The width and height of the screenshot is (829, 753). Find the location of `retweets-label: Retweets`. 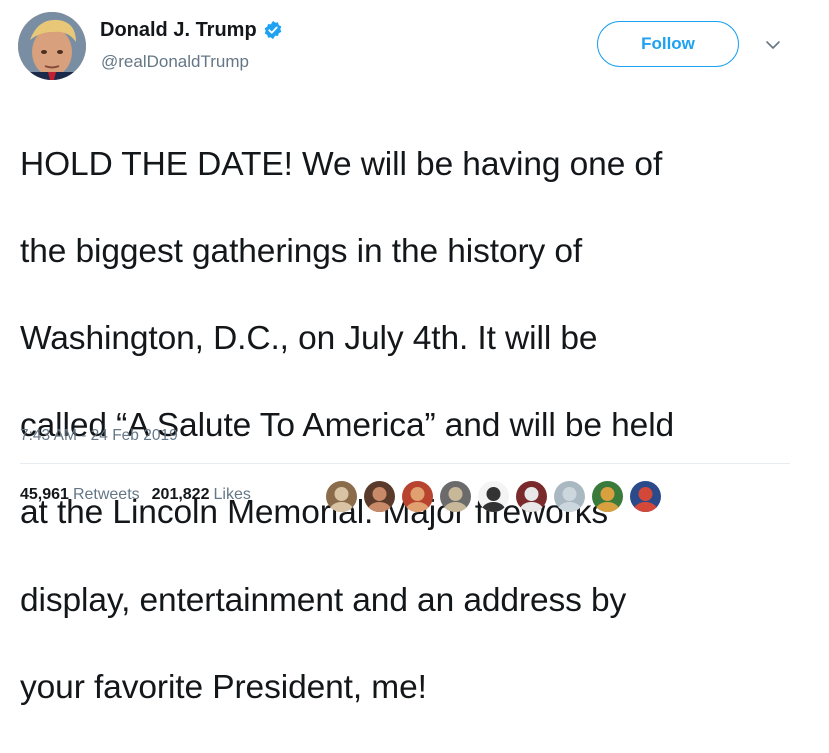

retweets-label: Retweets is located at coordinates (106, 494).